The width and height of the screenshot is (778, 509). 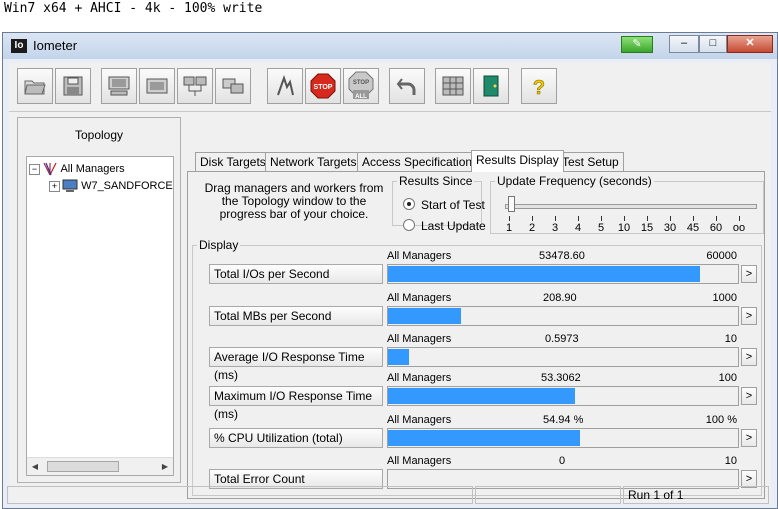 I want to click on update-frequency-legend: Update Frequency (seconds), so click(x=574, y=181).